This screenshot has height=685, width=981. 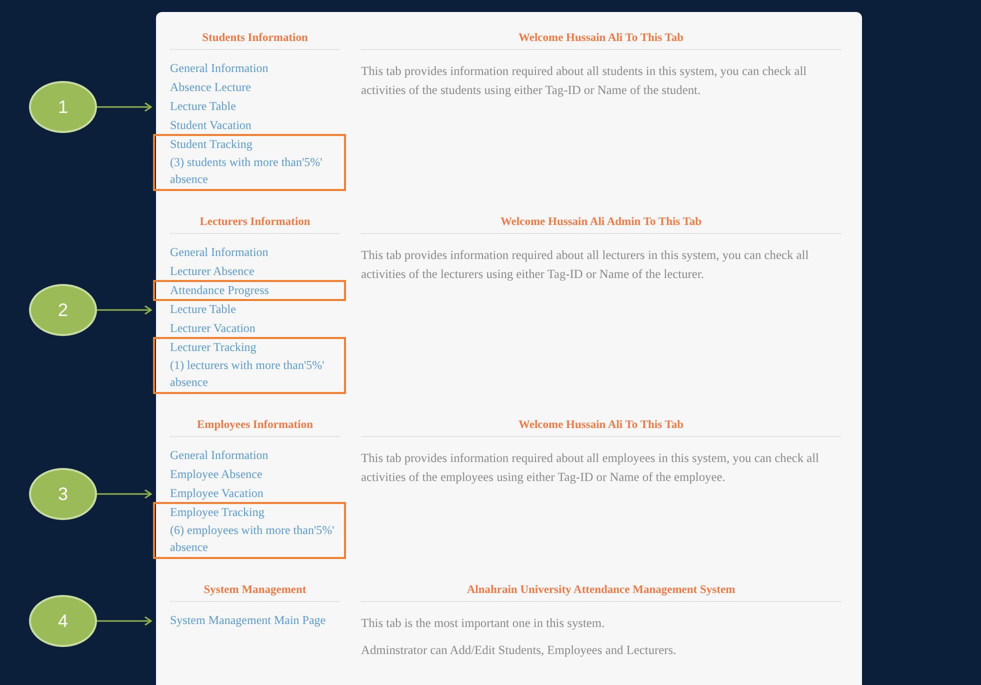 What do you see at coordinates (63, 310) in the screenshot?
I see `callout-number: 2` at bounding box center [63, 310].